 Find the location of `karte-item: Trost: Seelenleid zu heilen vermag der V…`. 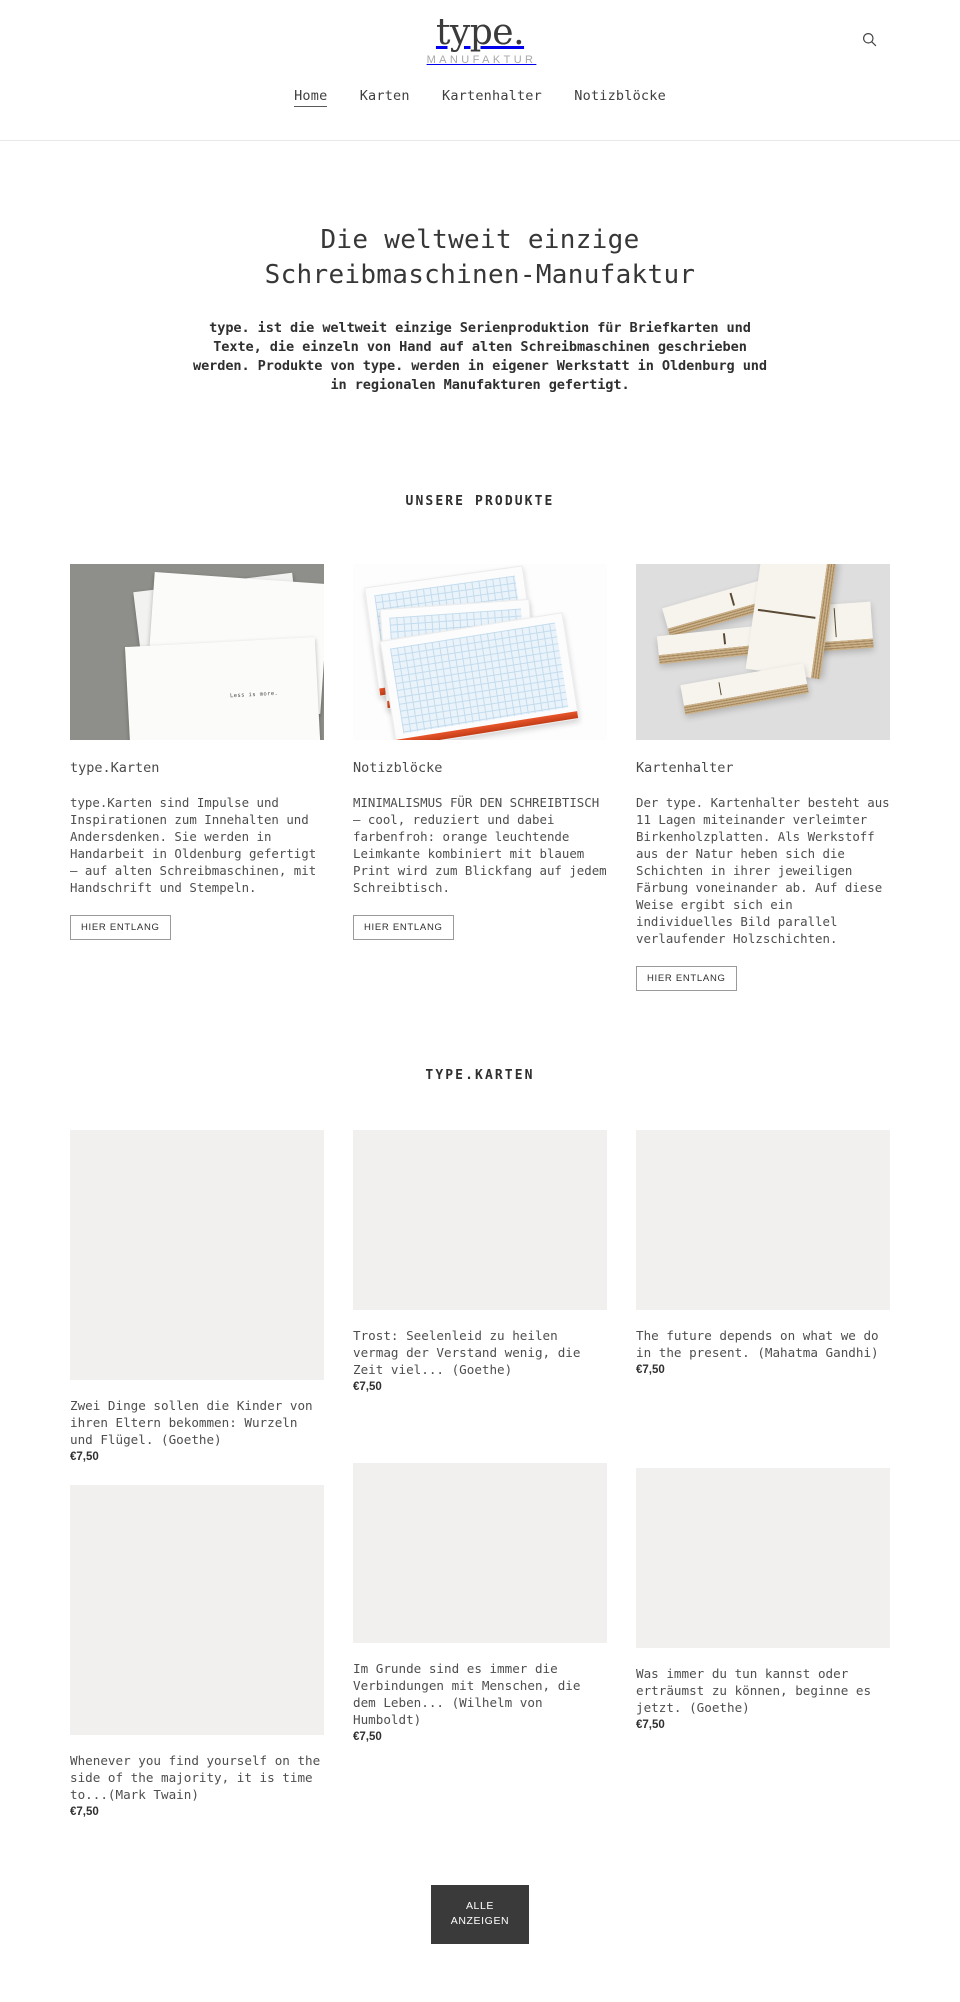

karte-item: Trost: Seelenleid zu heilen vermag der V… is located at coordinates (480, 1261).